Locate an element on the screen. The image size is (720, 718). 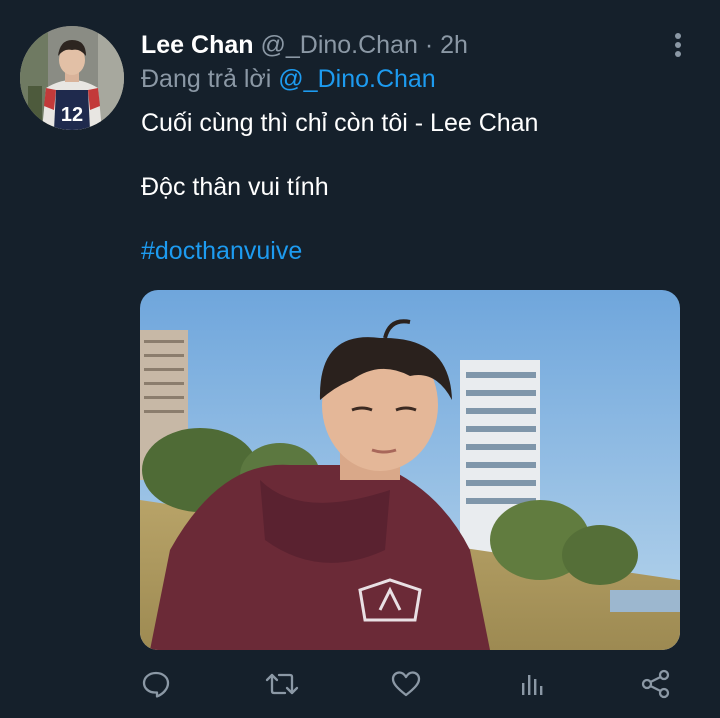
analytics-icon is located at coordinates (532, 685).